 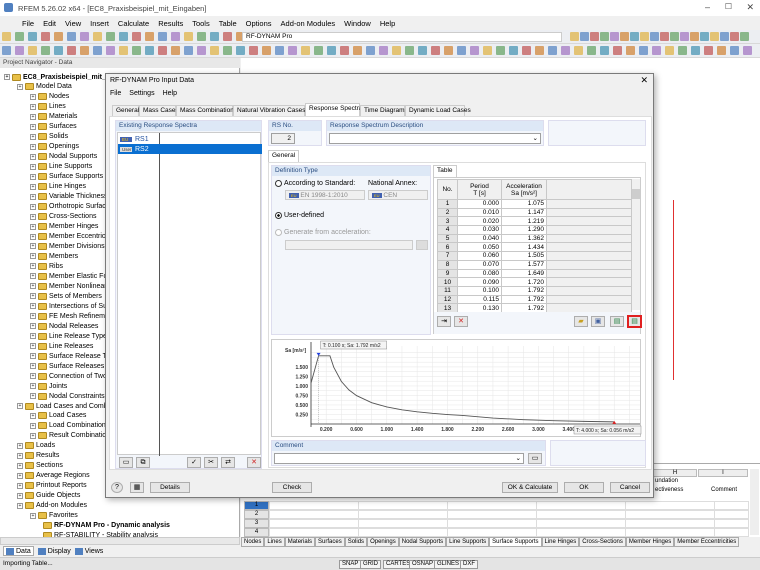 What do you see at coordinates (48, 496) in the screenshot?
I see `tree-item: + Guide Objects` at bounding box center [48, 496].